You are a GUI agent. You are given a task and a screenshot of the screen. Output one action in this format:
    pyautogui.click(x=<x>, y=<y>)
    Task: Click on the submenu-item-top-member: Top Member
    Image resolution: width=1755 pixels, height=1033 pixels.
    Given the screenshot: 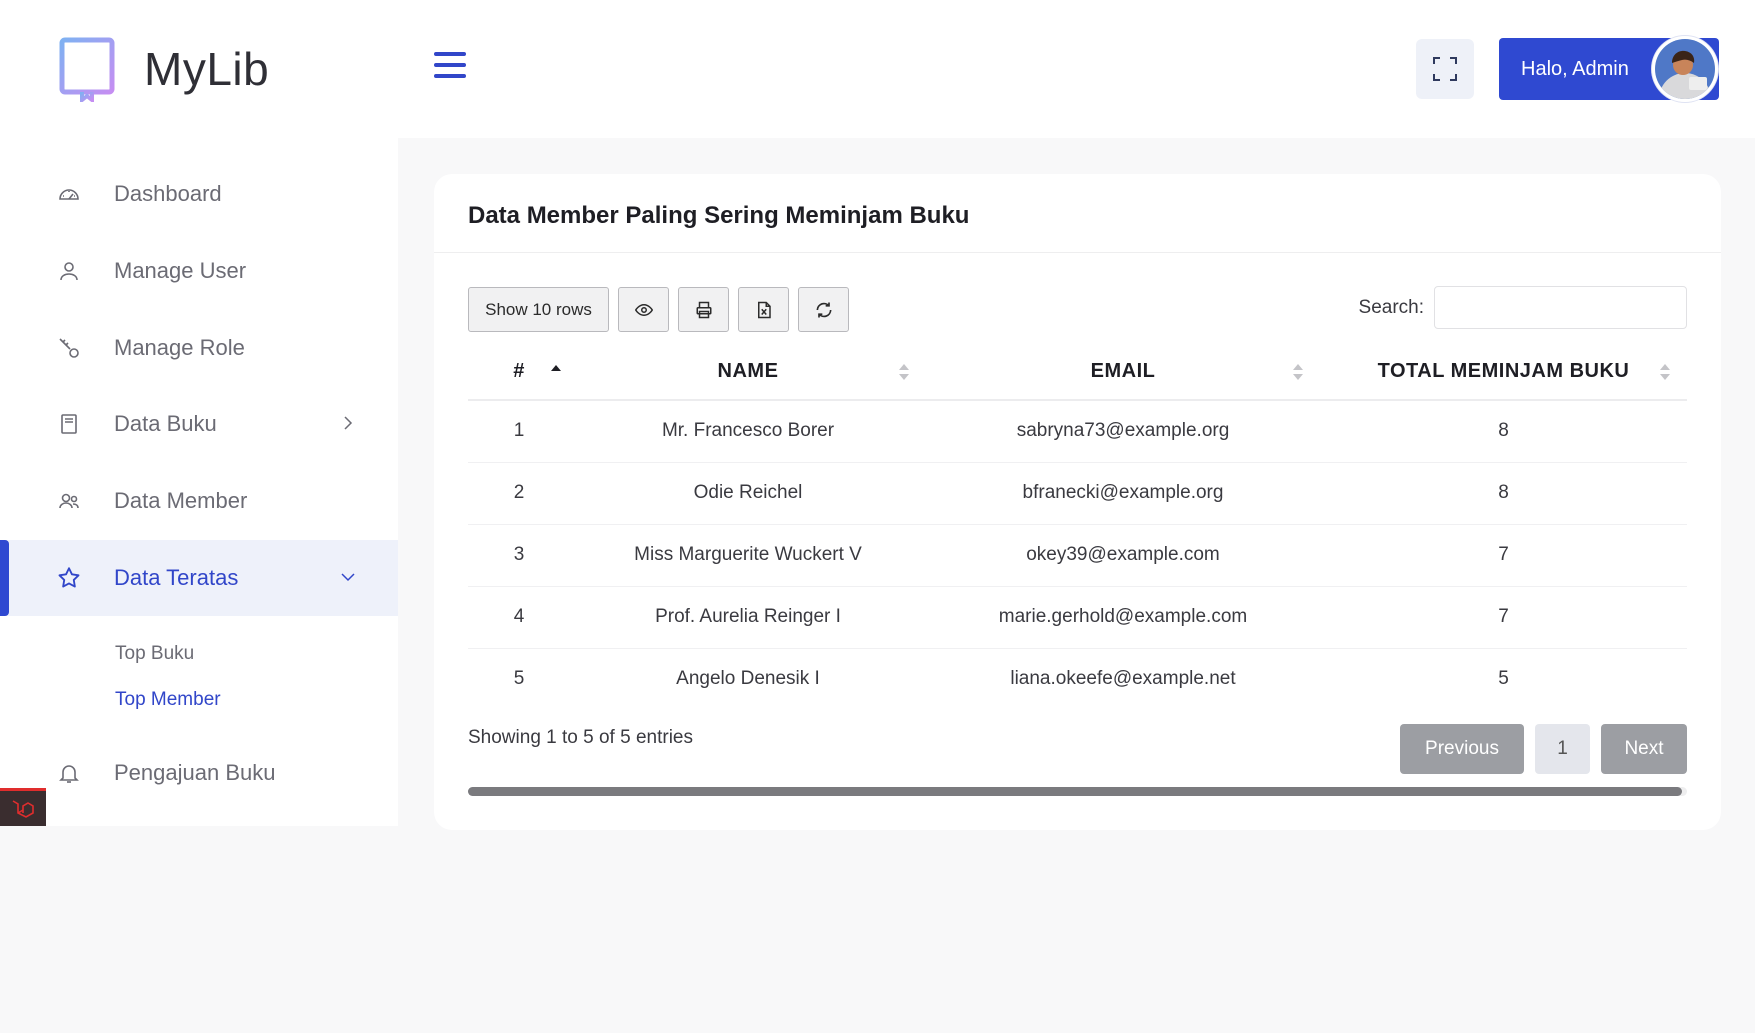 What is the action you would take?
    pyautogui.click(x=256, y=700)
    